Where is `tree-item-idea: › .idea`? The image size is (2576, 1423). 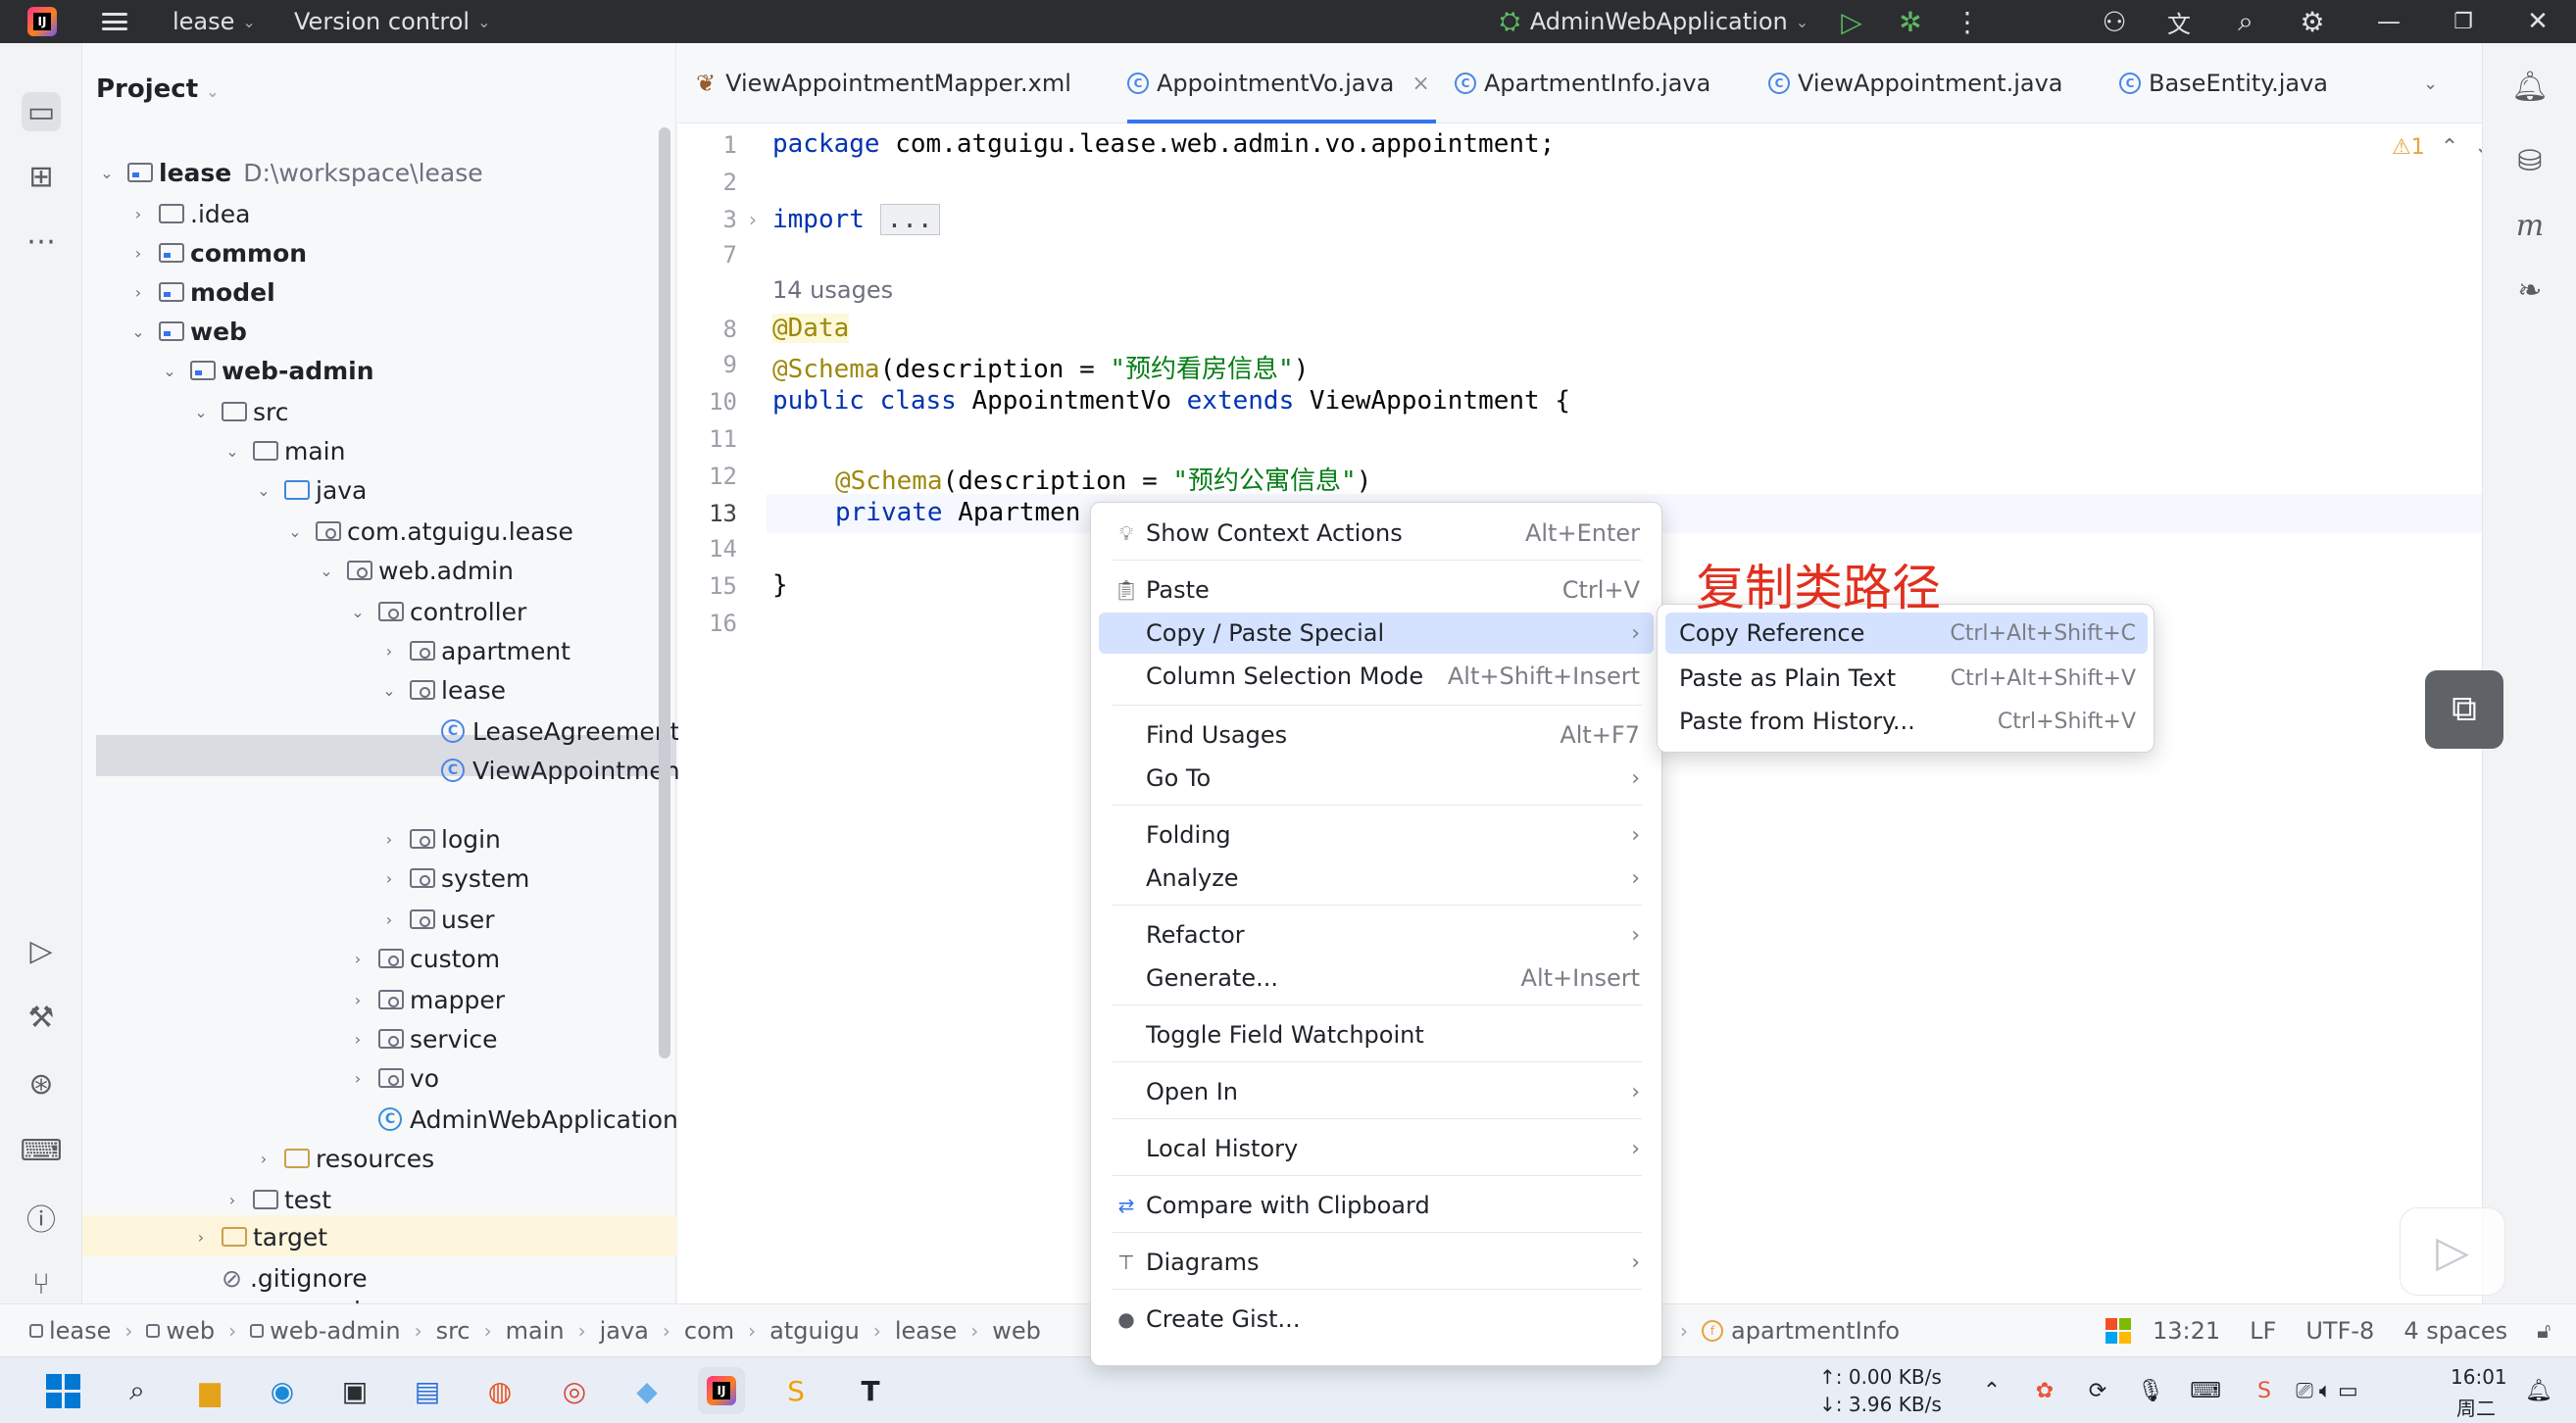
tree-item-idea: › .idea is located at coordinates (189, 214).